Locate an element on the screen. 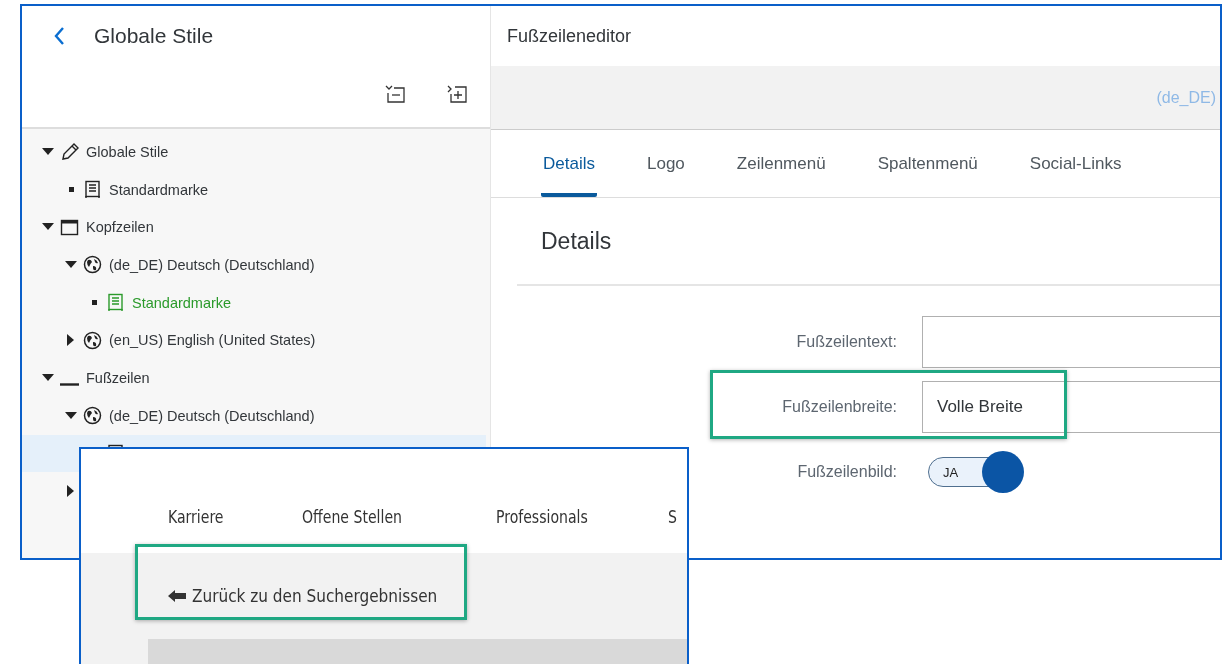 This screenshot has height=664, width=1225. tab: Zeilenmenü is located at coordinates (781, 163).